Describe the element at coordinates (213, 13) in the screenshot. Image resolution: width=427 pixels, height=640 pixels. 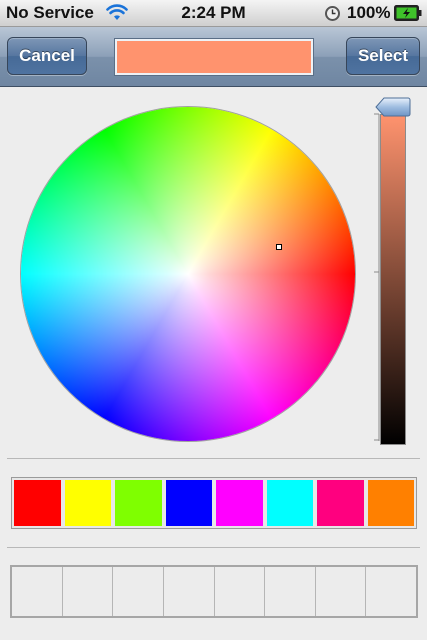
I see `status-bar: No Service 2:24 PM 100%` at that location.